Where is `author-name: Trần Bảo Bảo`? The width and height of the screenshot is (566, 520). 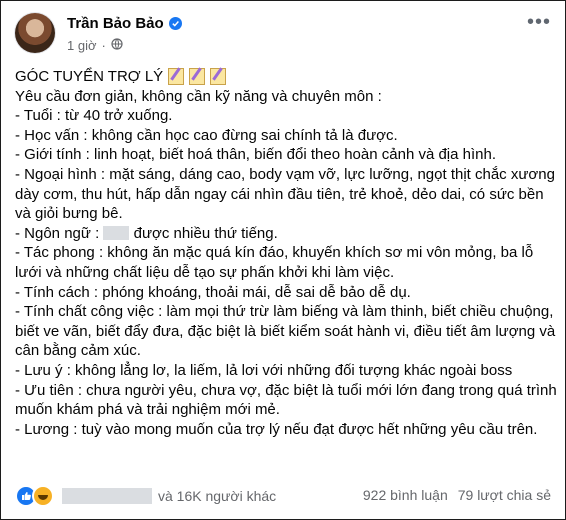
author-name: Trần Bảo Bảo is located at coordinates (115, 23).